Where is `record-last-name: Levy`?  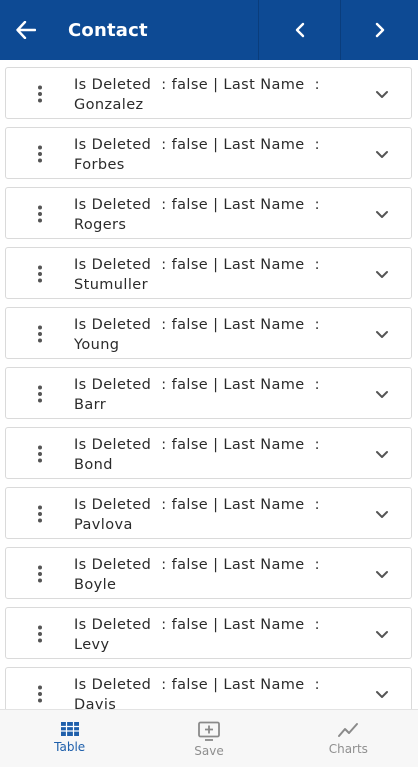 record-last-name: Levy is located at coordinates (92, 644).